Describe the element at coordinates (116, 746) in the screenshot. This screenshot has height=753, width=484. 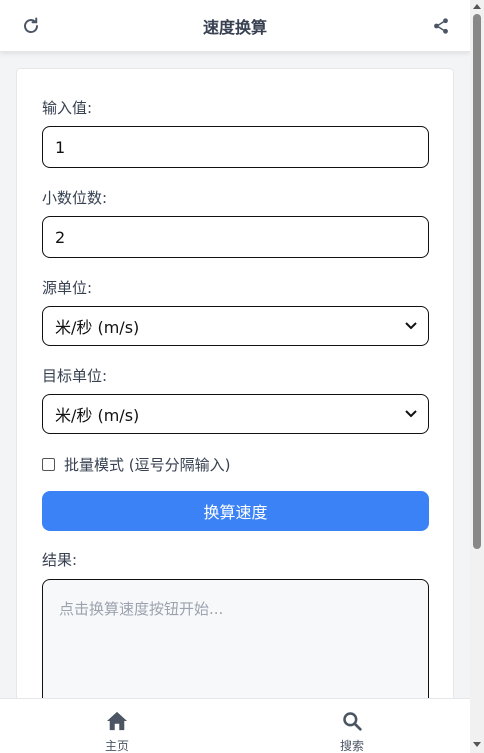
I see `tab-home-label: 主页` at that location.